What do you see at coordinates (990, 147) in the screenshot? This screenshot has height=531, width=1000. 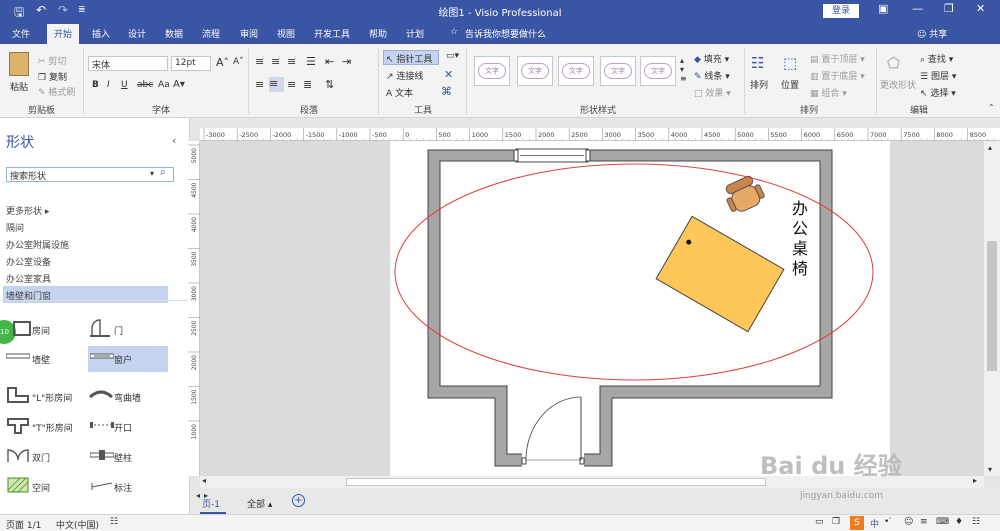 I see `scroll-up-icon: ▴` at bounding box center [990, 147].